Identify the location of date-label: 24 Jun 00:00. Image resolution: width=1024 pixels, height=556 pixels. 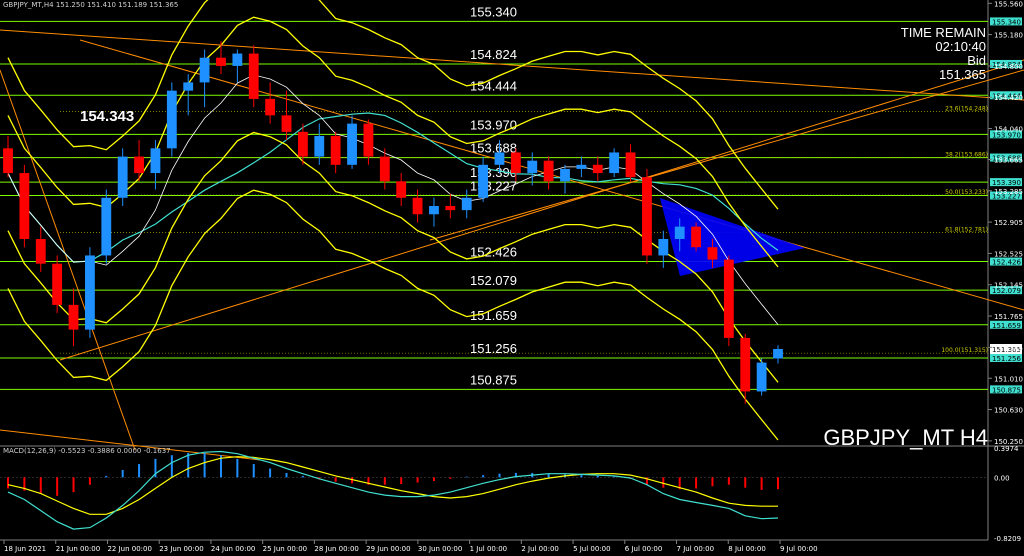
(233, 549).